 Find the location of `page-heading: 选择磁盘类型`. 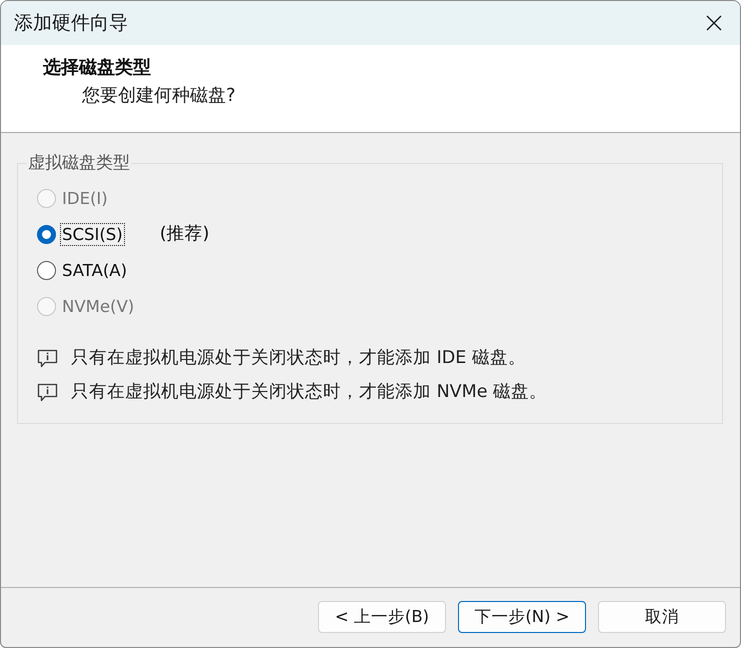

page-heading: 选择磁盘类型 is located at coordinates (97, 68).